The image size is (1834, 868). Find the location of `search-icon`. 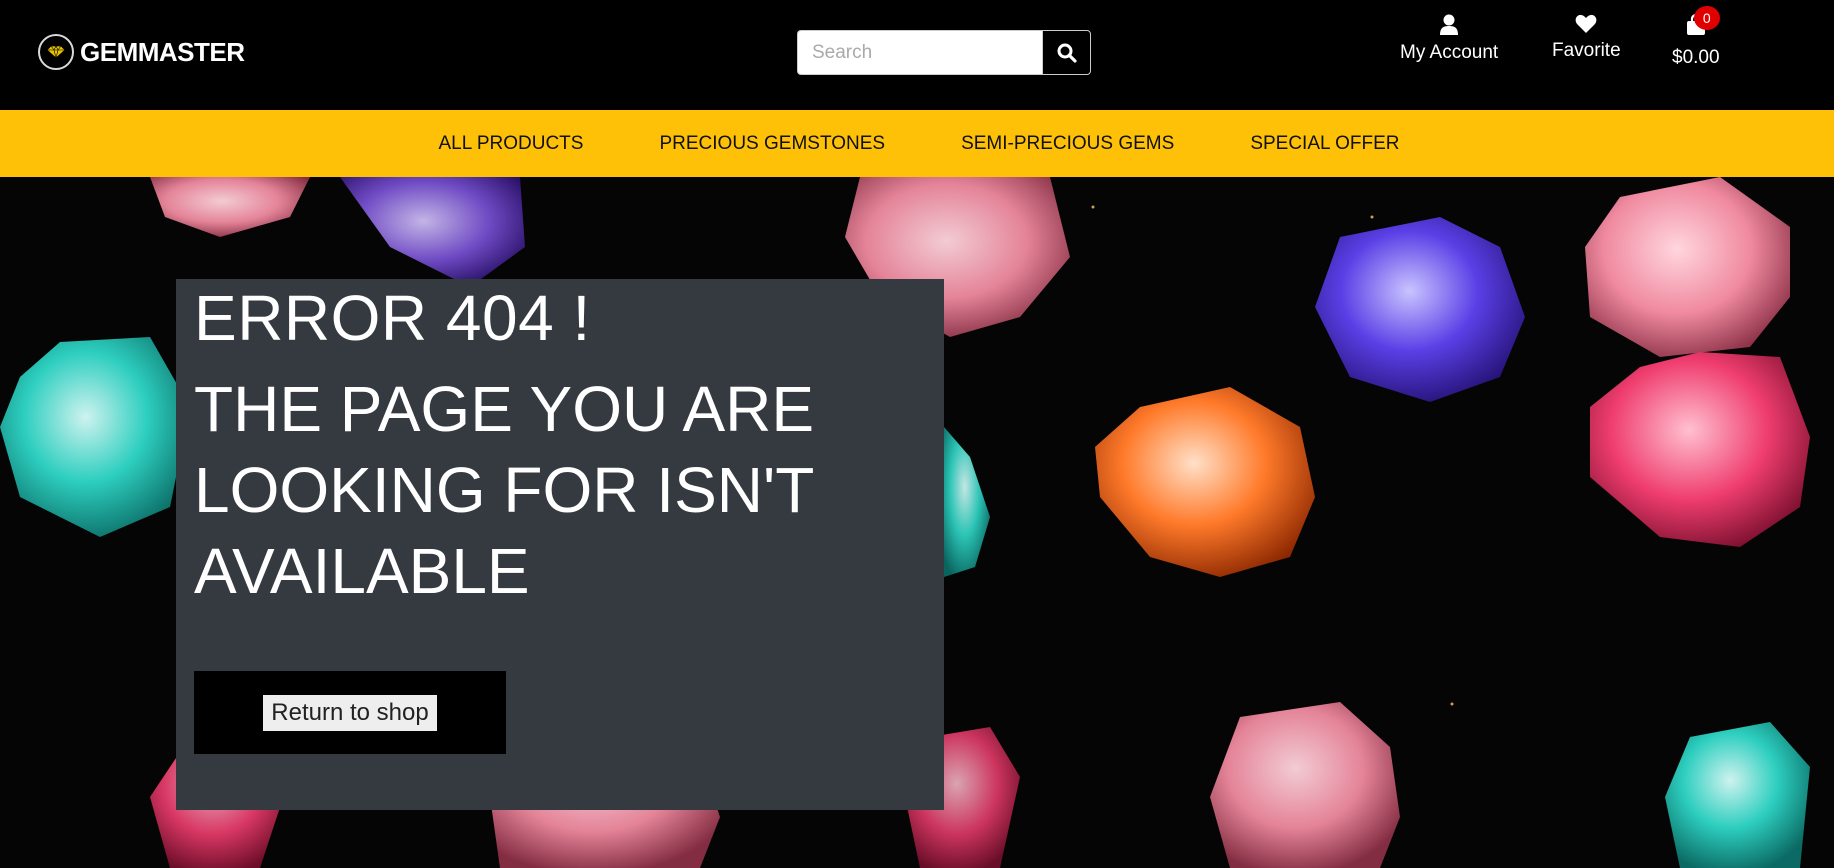

search-icon is located at coordinates (1067, 53).